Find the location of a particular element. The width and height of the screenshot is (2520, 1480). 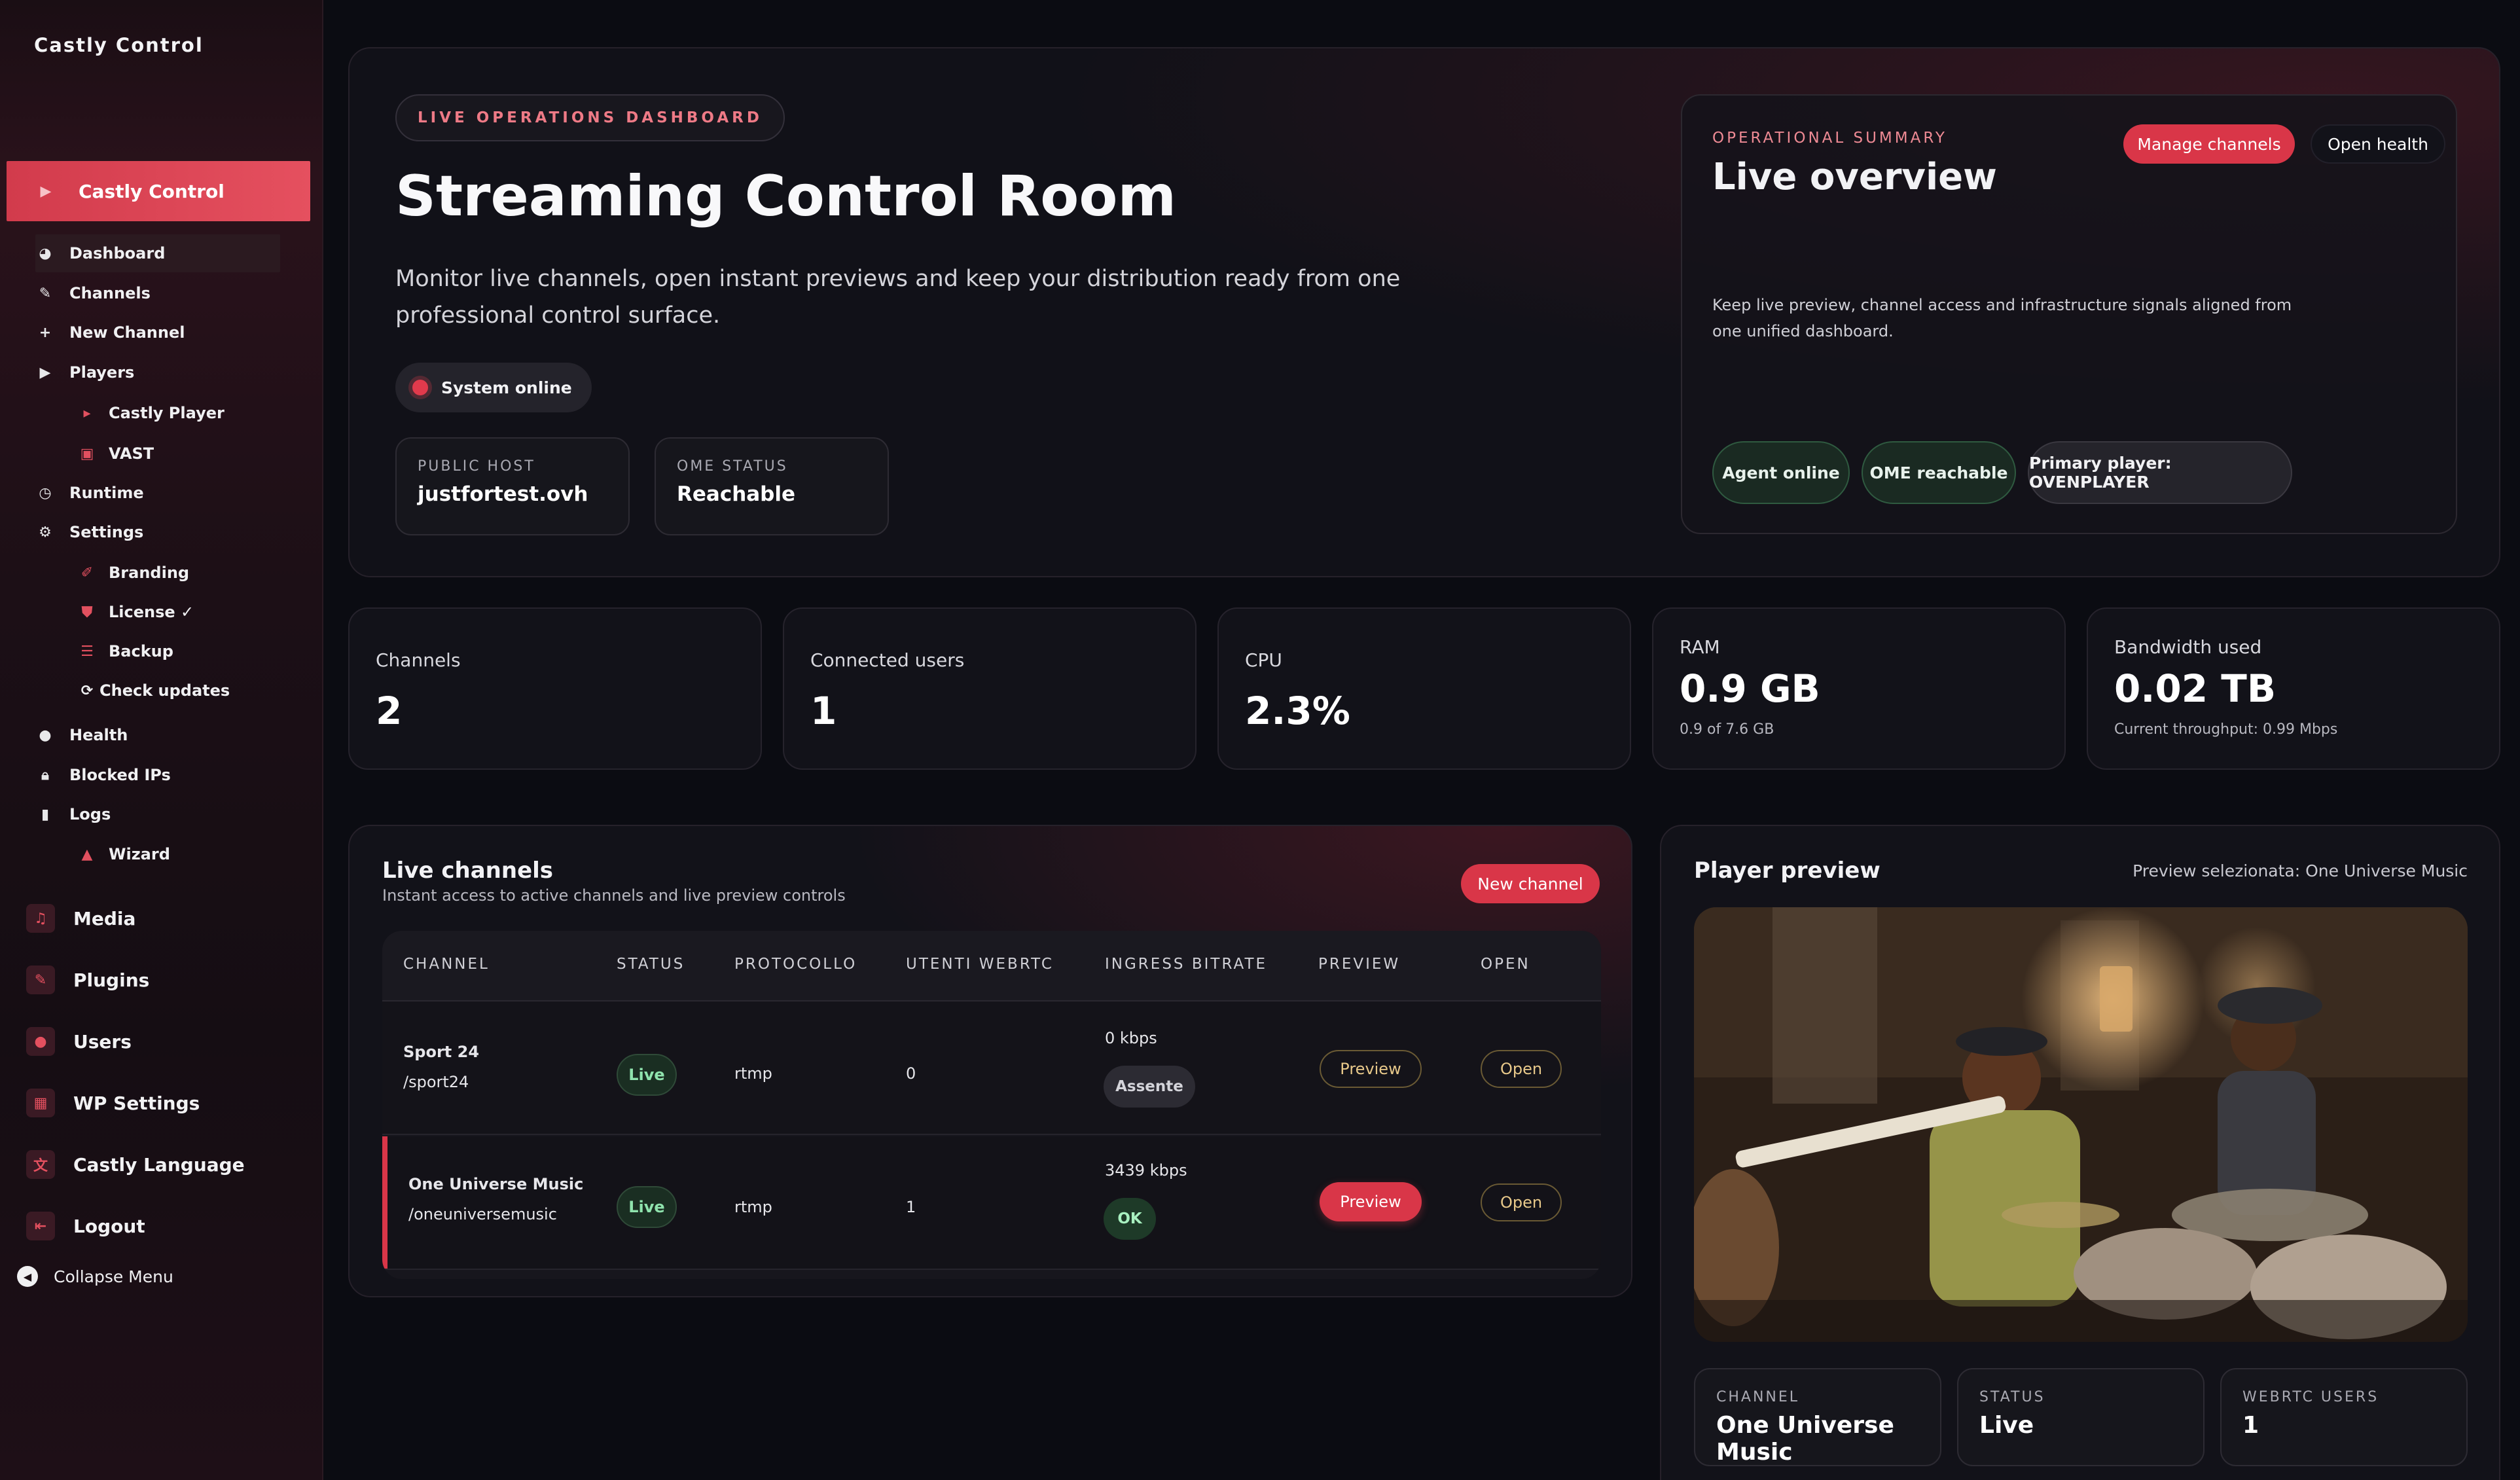

col-preview: PREVIEW is located at coordinates (1359, 964).